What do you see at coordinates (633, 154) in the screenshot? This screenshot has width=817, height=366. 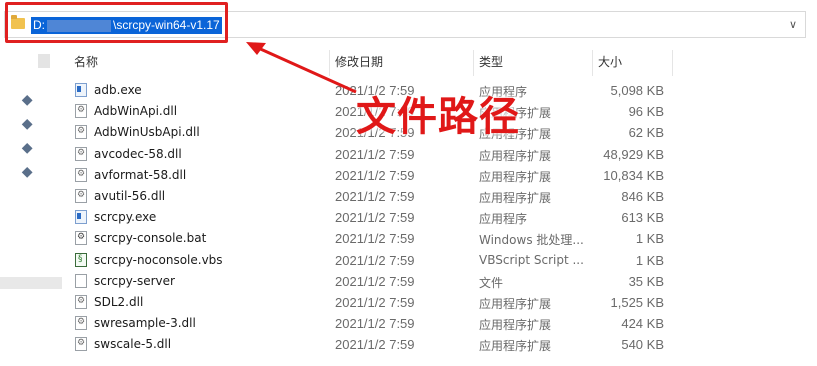 I see `file-size: 48,929 KB` at bounding box center [633, 154].